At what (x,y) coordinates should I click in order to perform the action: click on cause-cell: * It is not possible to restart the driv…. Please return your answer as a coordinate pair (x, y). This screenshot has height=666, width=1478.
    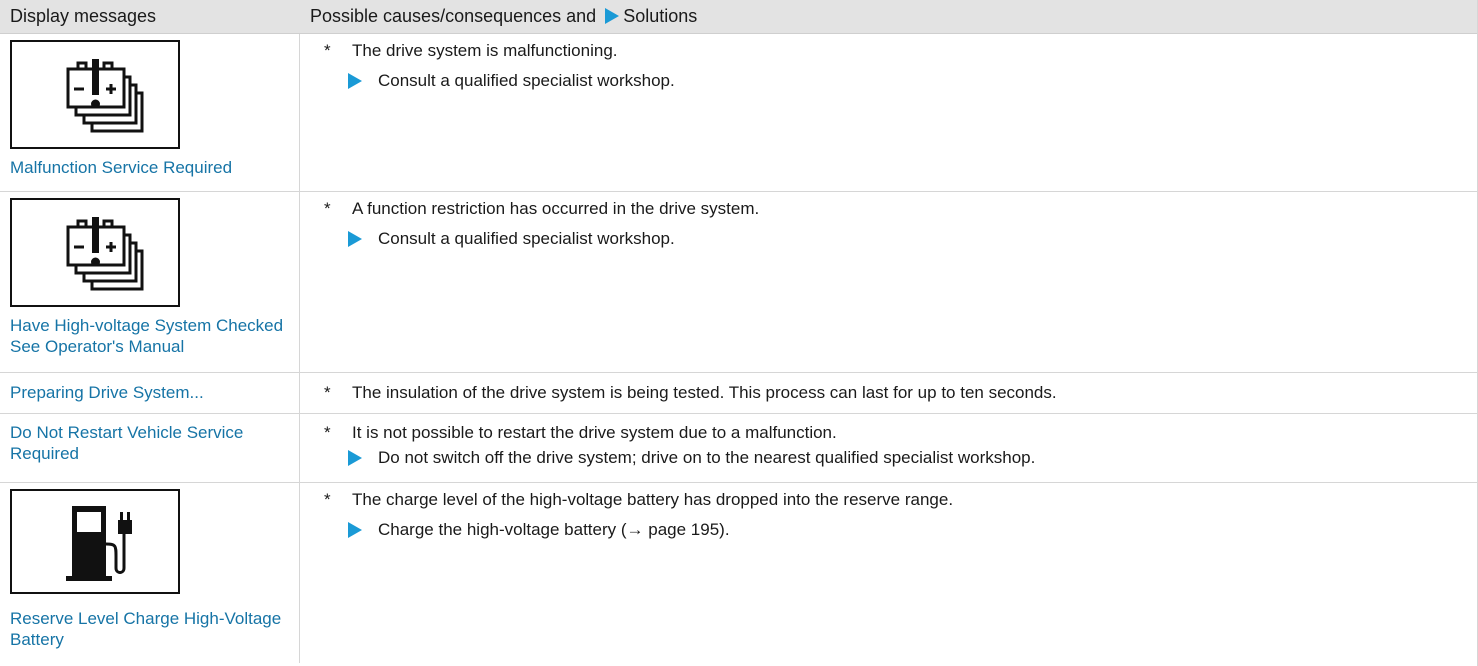
    Looking at the image, I should click on (889, 448).